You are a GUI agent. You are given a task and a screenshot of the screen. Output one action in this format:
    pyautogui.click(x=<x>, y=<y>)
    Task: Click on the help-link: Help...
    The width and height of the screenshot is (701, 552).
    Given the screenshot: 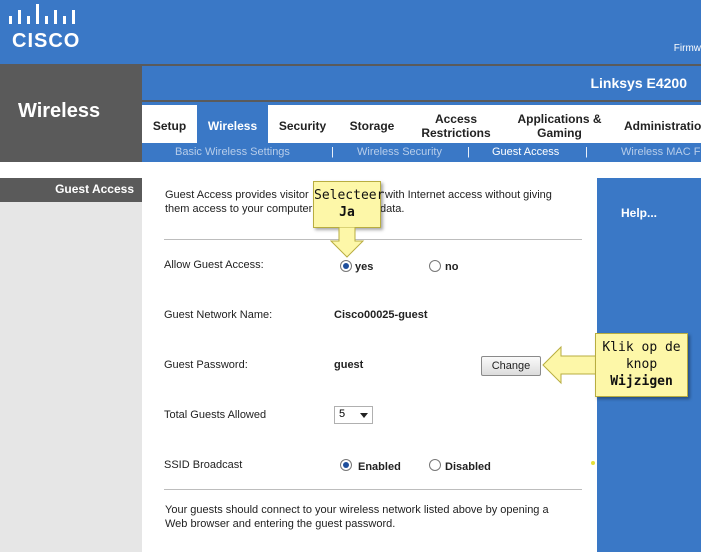 What is the action you would take?
    pyautogui.click(x=639, y=213)
    